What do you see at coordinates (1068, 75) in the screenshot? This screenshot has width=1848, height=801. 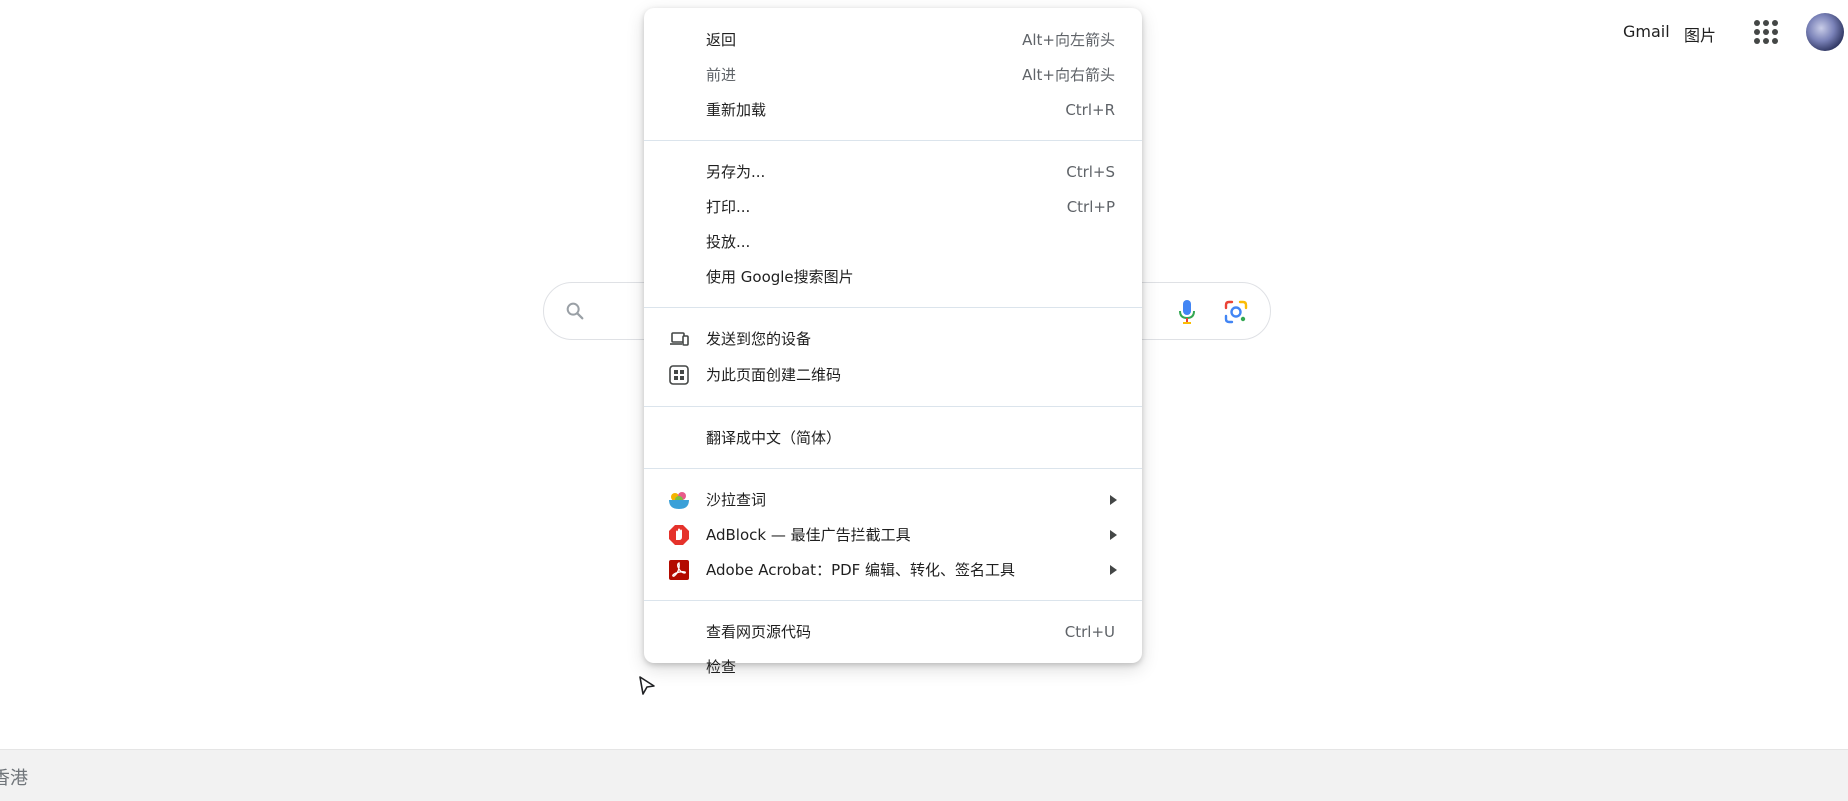 I see `menu-item-shortcut: Alt+向右箭头` at bounding box center [1068, 75].